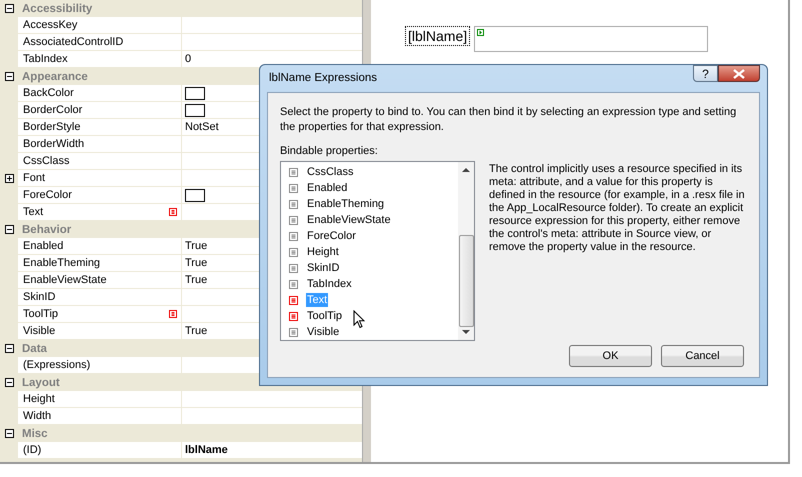 The height and width of the screenshot is (477, 802). Describe the element at coordinates (45, 59) in the screenshot. I see `property-name: TabIndex` at that location.